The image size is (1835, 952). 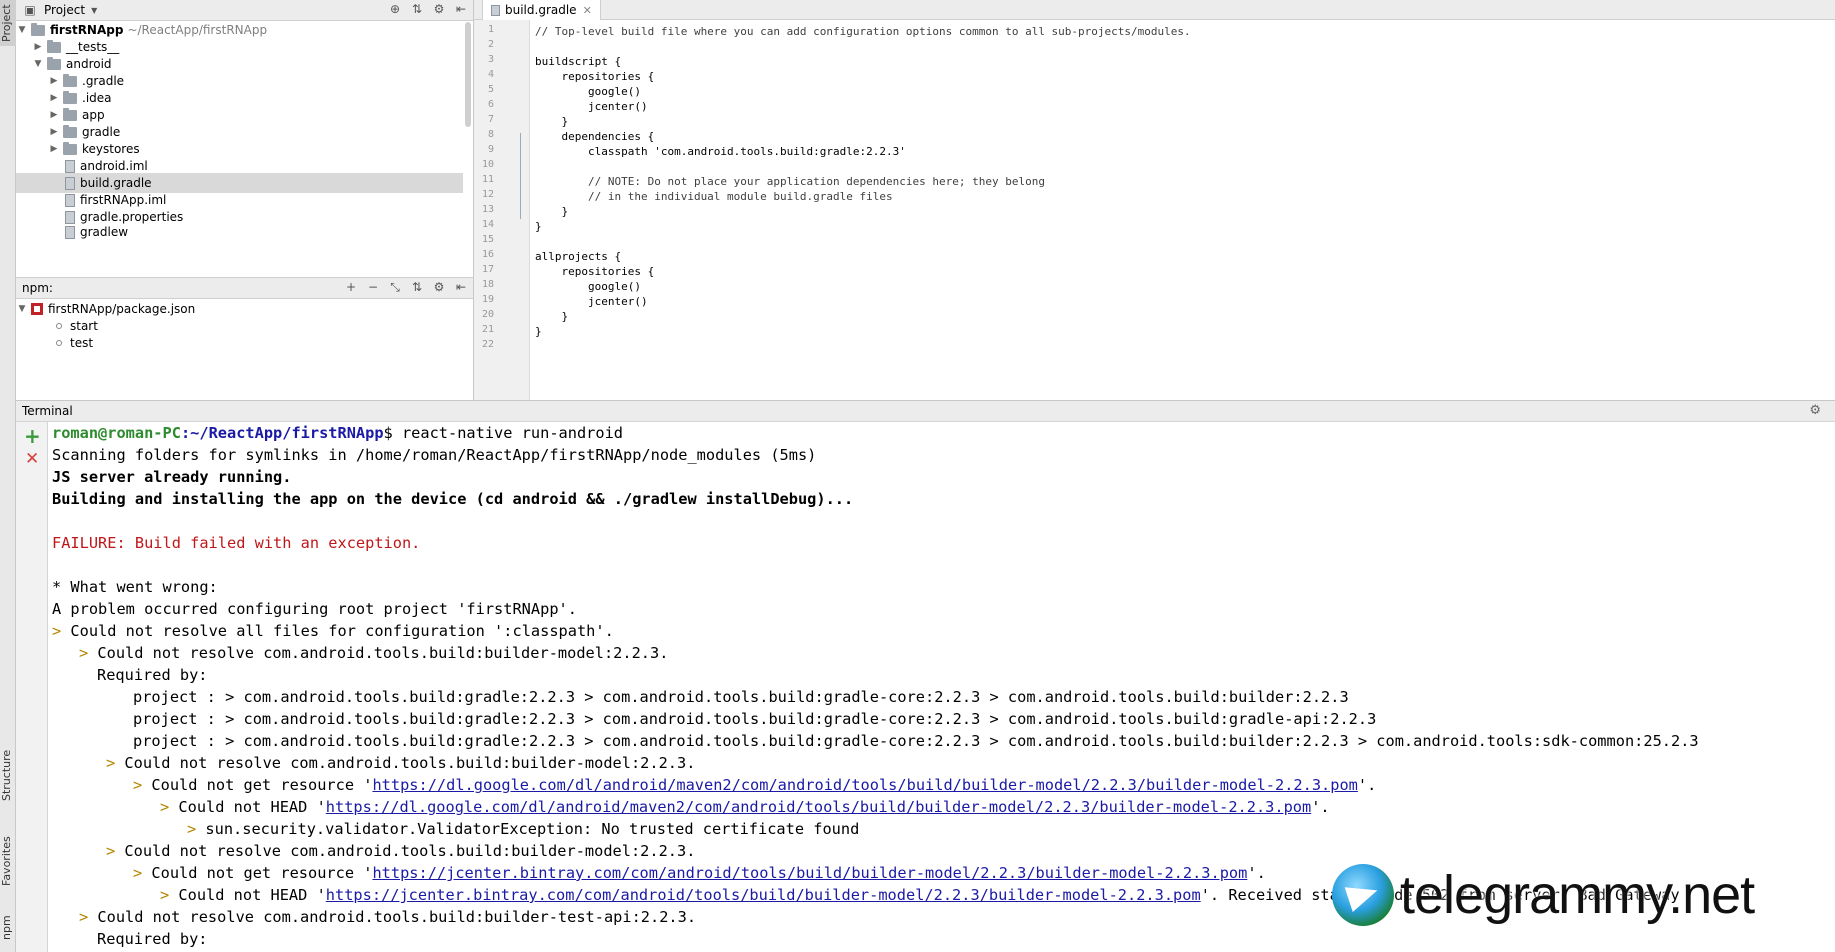 I want to click on structure-tool-tab: Structure, so click(x=8, y=775).